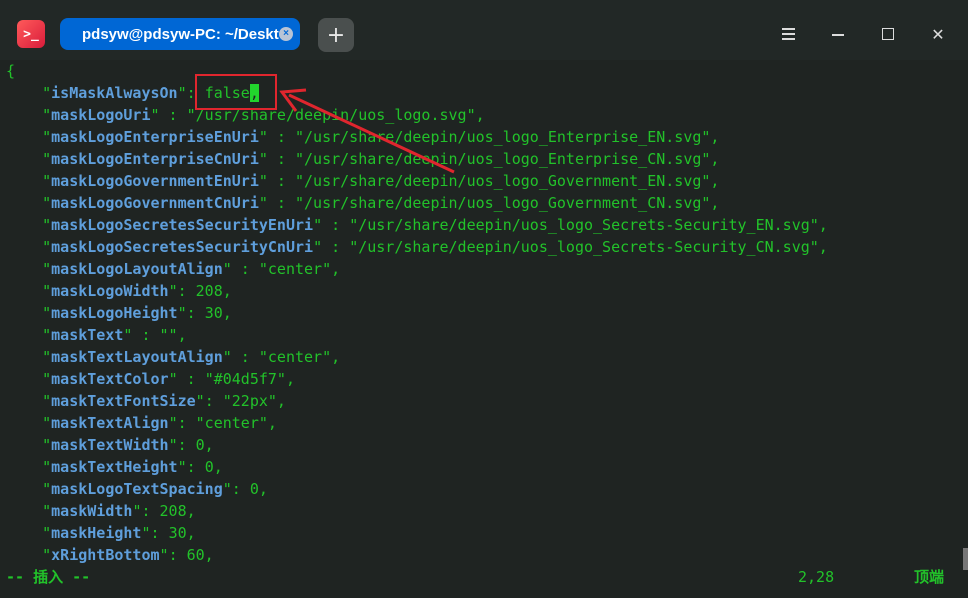 The image size is (968, 598). I want to click on code-line: "maskTextHeight": 0,, so click(132, 467).